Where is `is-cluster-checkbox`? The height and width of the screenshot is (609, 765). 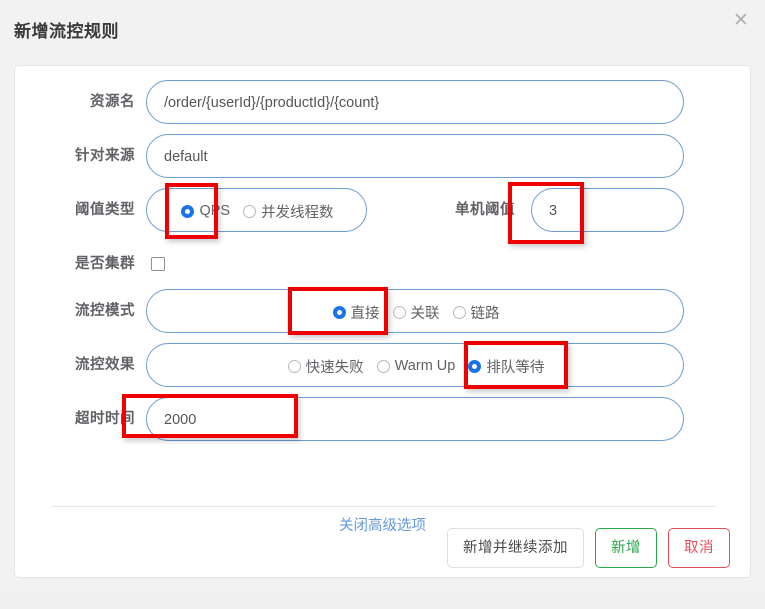 is-cluster-checkbox is located at coordinates (158, 264).